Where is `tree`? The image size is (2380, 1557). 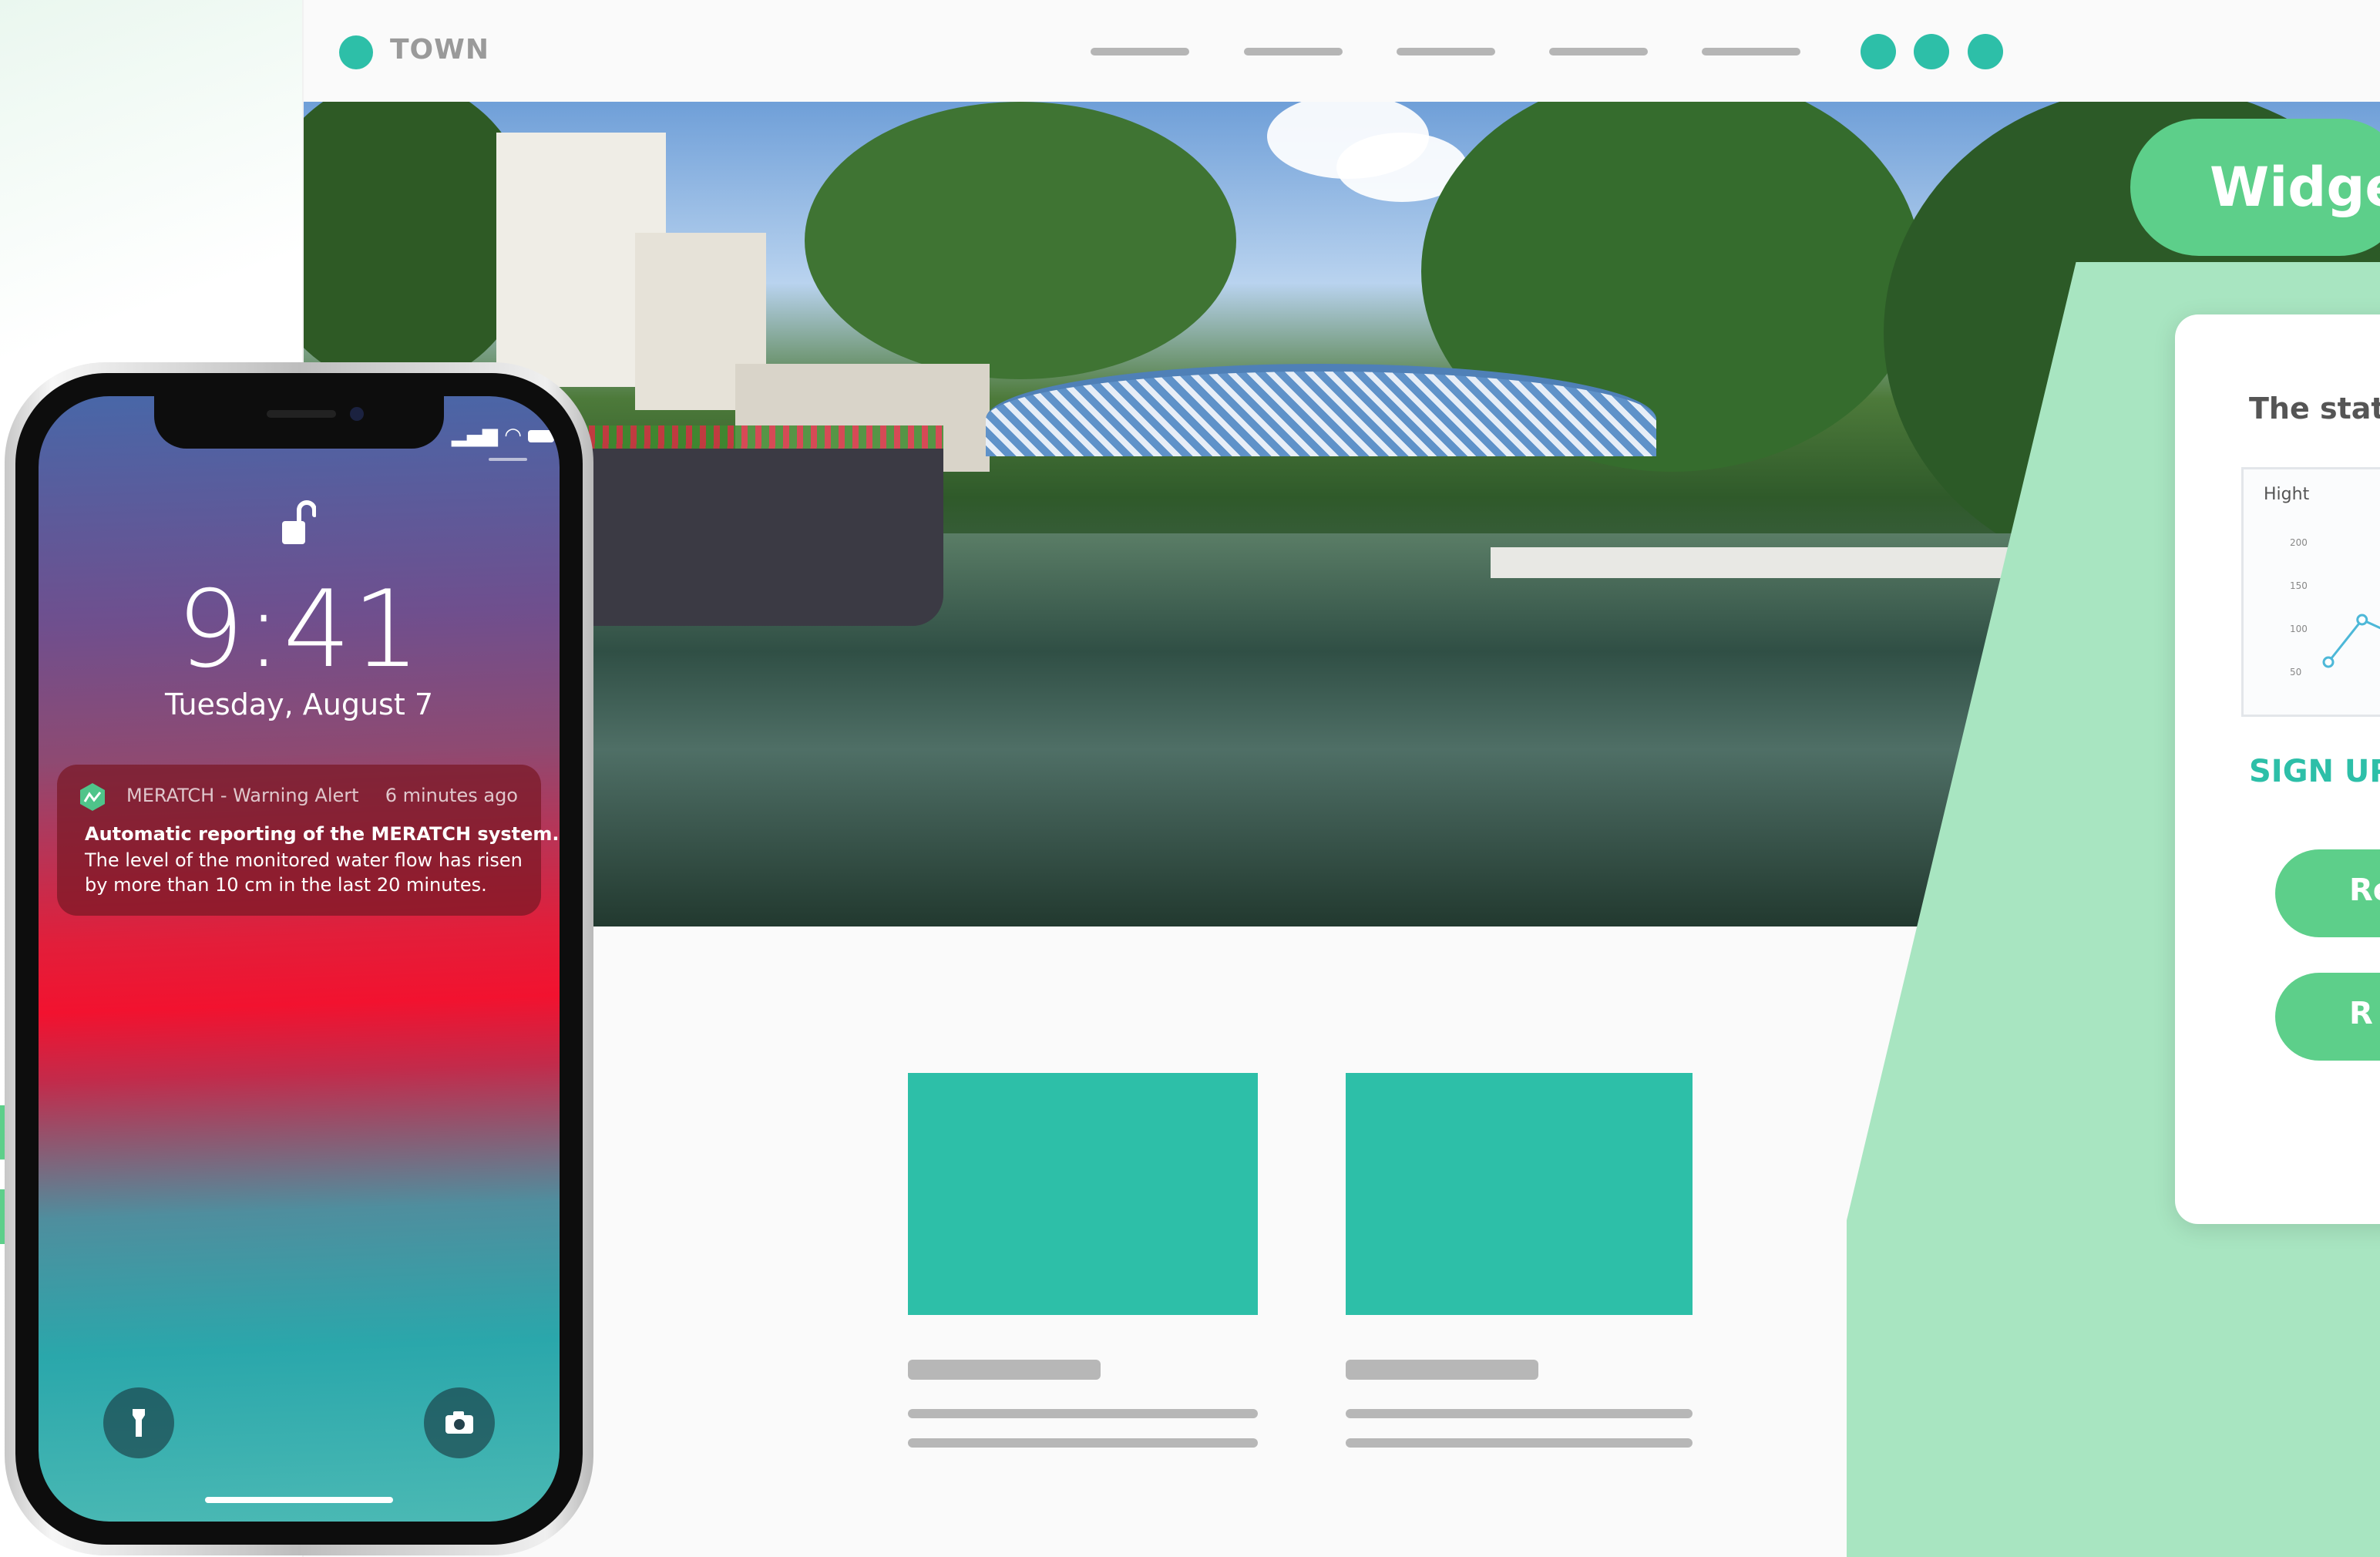 tree is located at coordinates (1020, 240).